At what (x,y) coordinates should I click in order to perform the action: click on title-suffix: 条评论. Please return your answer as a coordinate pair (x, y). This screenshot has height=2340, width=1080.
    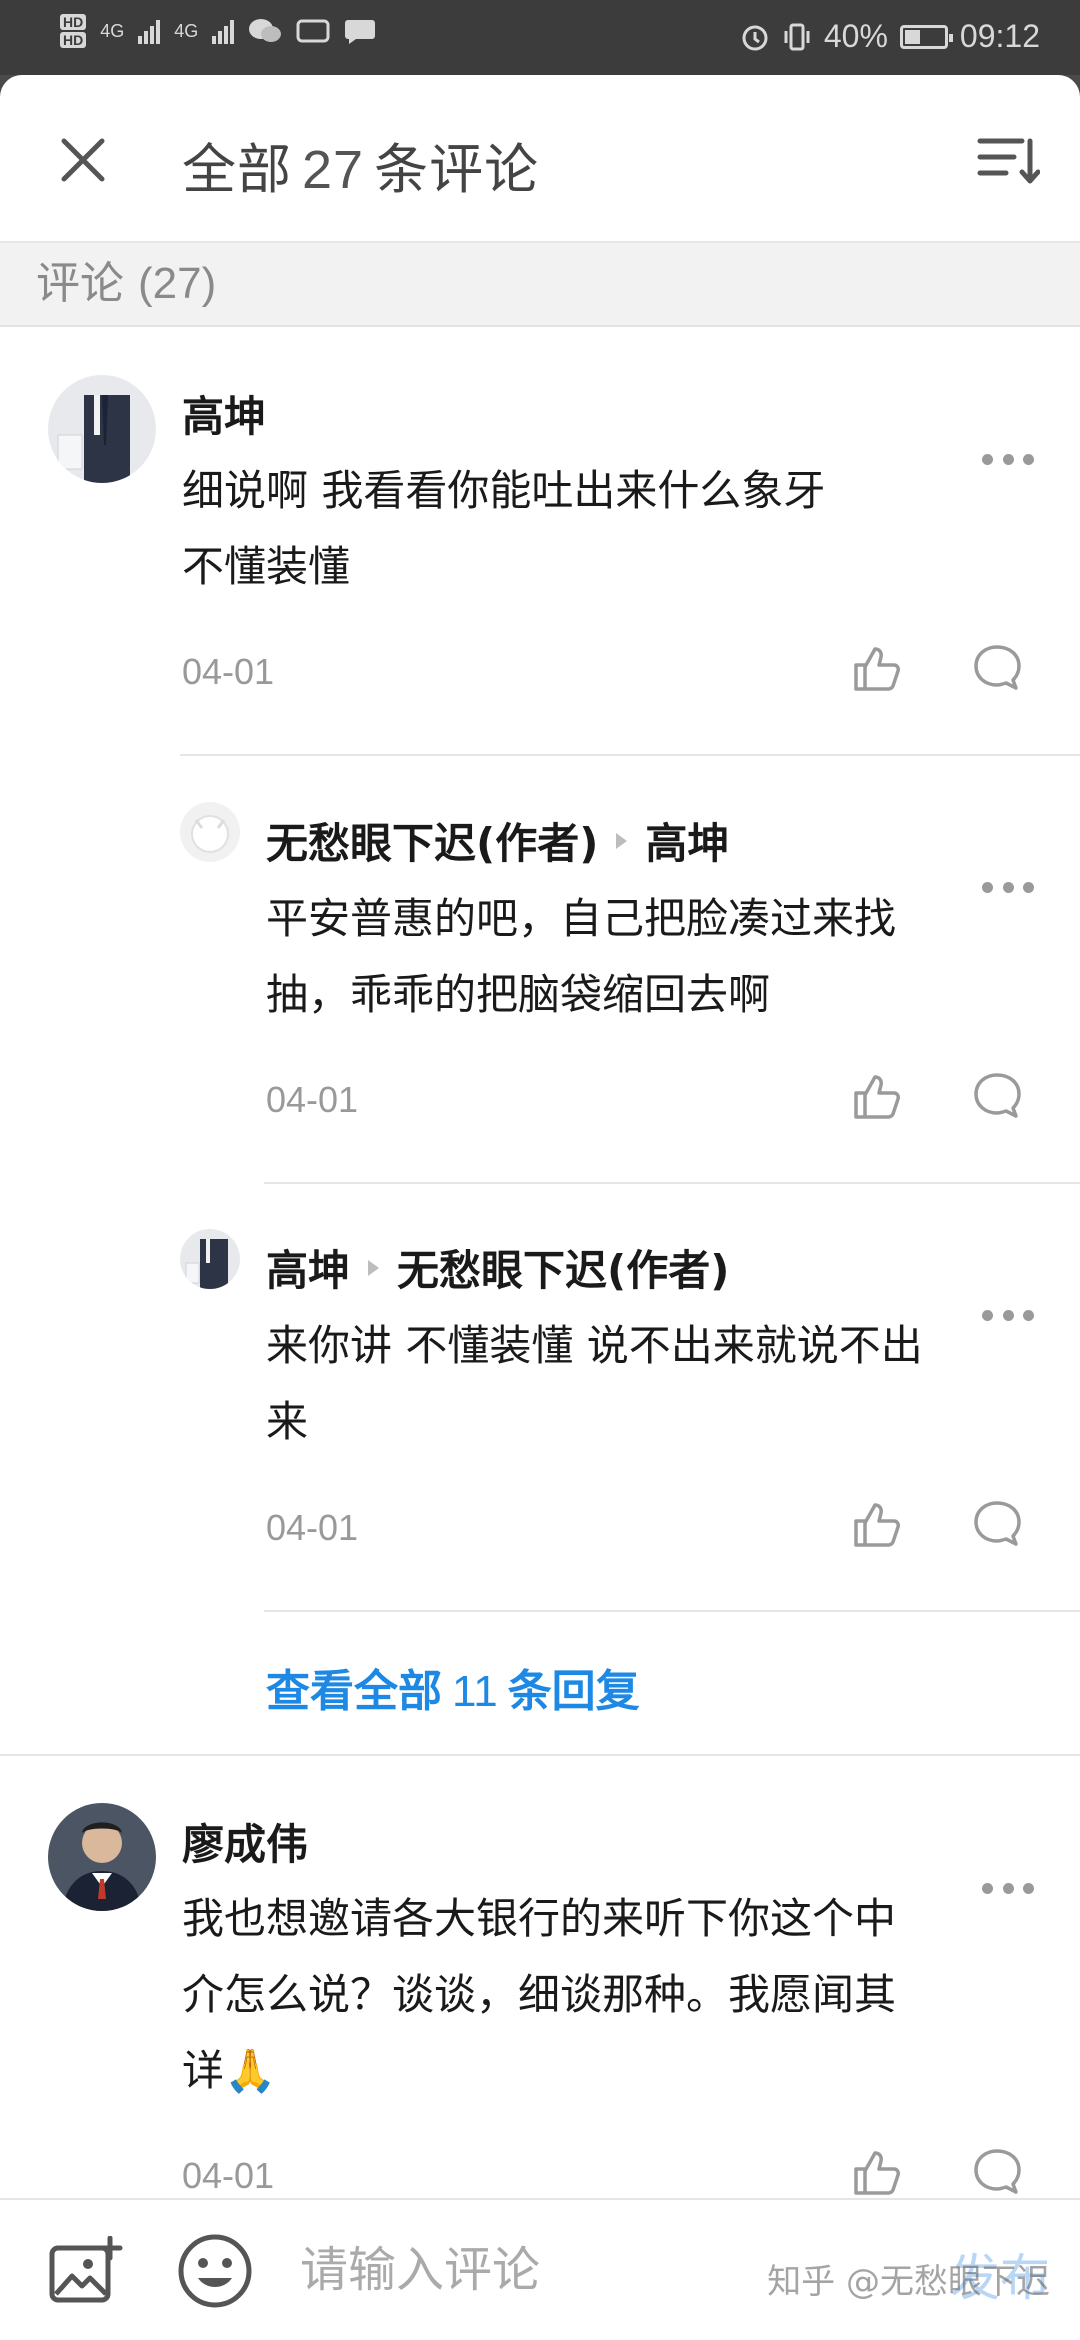
    Looking at the image, I should click on (457, 169).